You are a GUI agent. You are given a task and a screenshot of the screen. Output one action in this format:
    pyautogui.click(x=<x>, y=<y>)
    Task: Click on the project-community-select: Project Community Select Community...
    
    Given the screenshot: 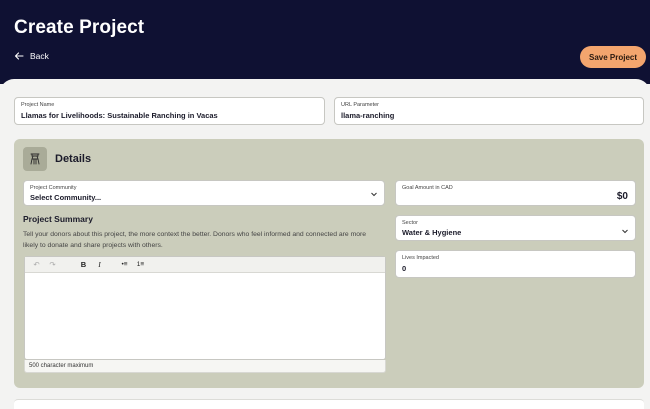 What is the action you would take?
    pyautogui.click(x=204, y=193)
    